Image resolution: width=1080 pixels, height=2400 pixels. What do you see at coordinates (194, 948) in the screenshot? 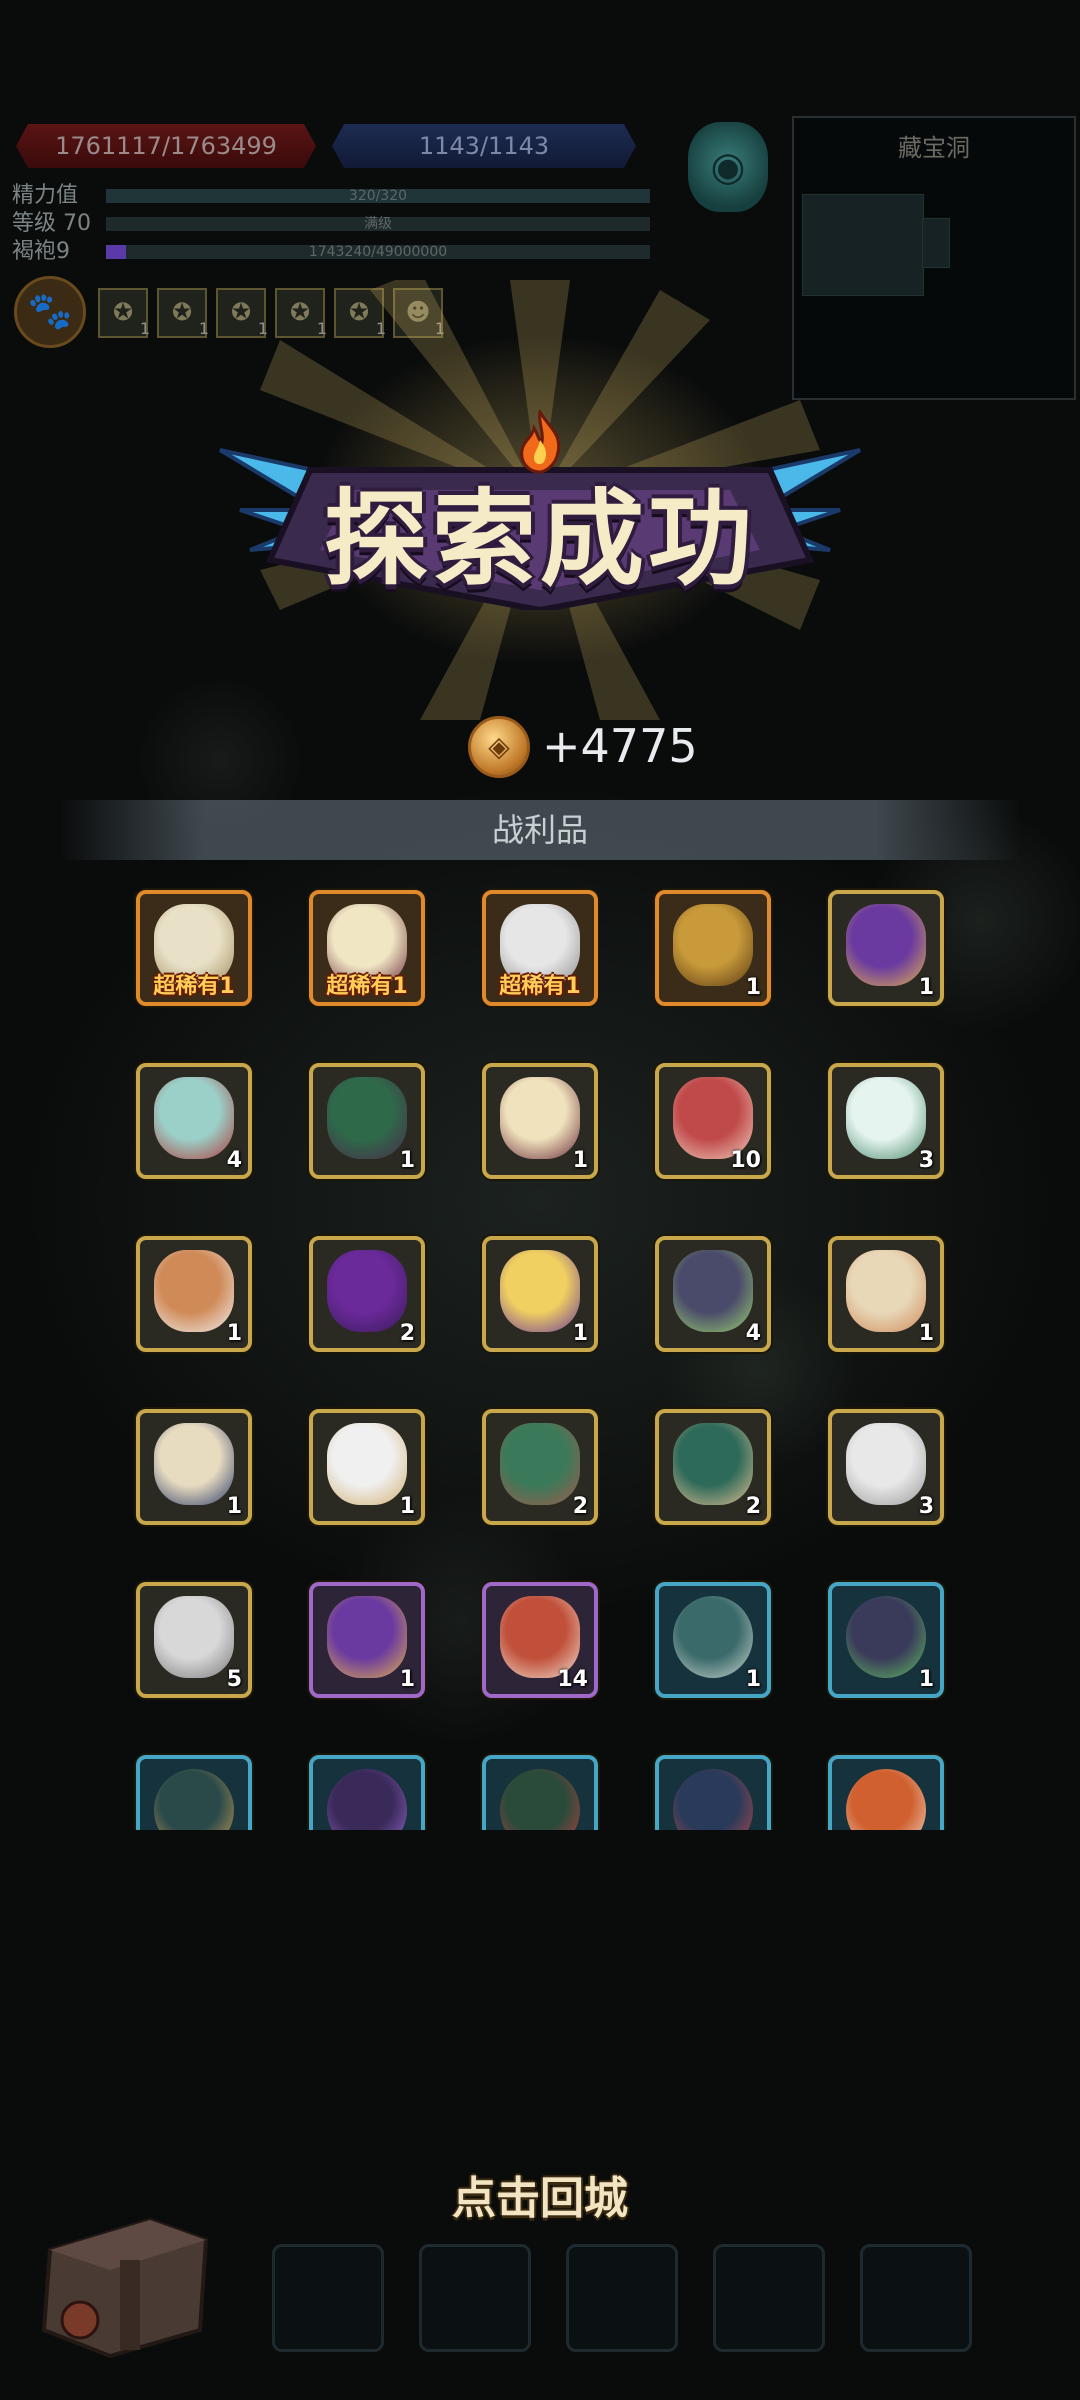
I see `loot-item-spiky-egg: 超稀有1` at bounding box center [194, 948].